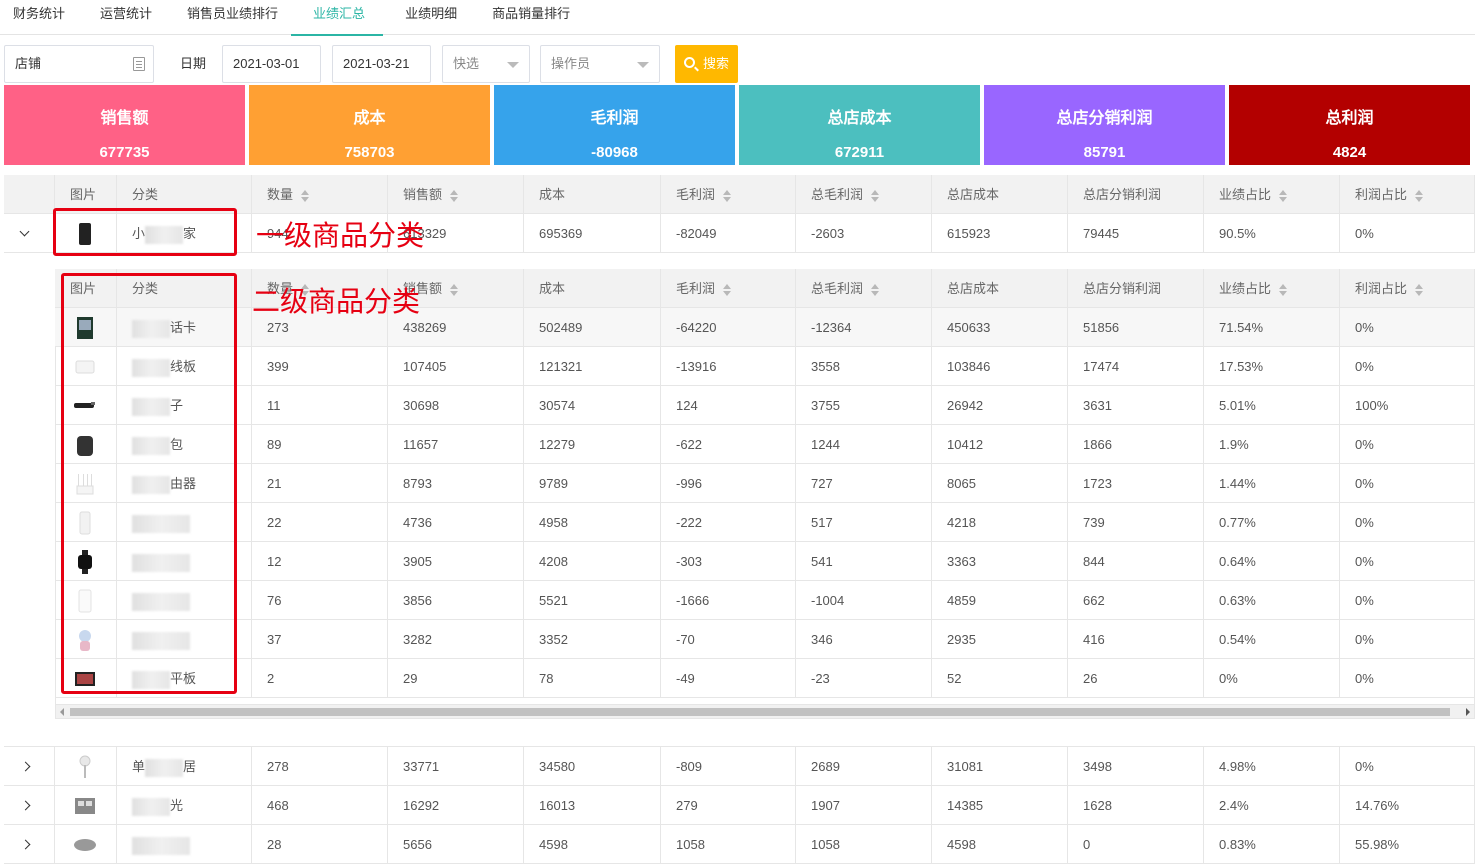  Describe the element at coordinates (592, 444) in the screenshot. I see `value-cell-成本: 12279` at that location.